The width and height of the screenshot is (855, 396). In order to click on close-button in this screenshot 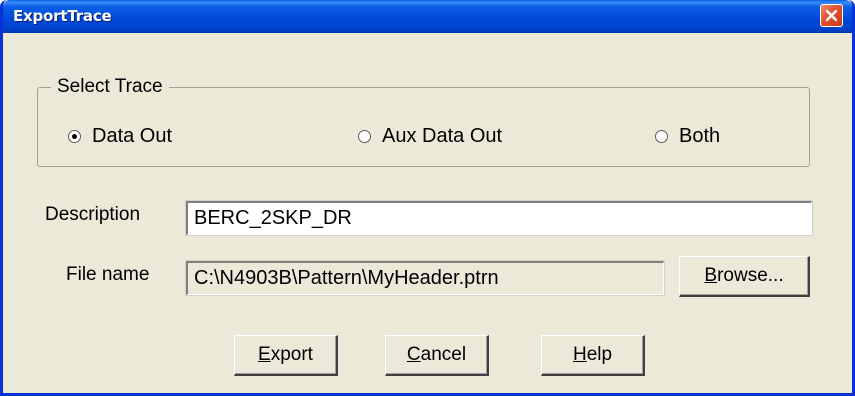, I will do `click(831, 15)`.